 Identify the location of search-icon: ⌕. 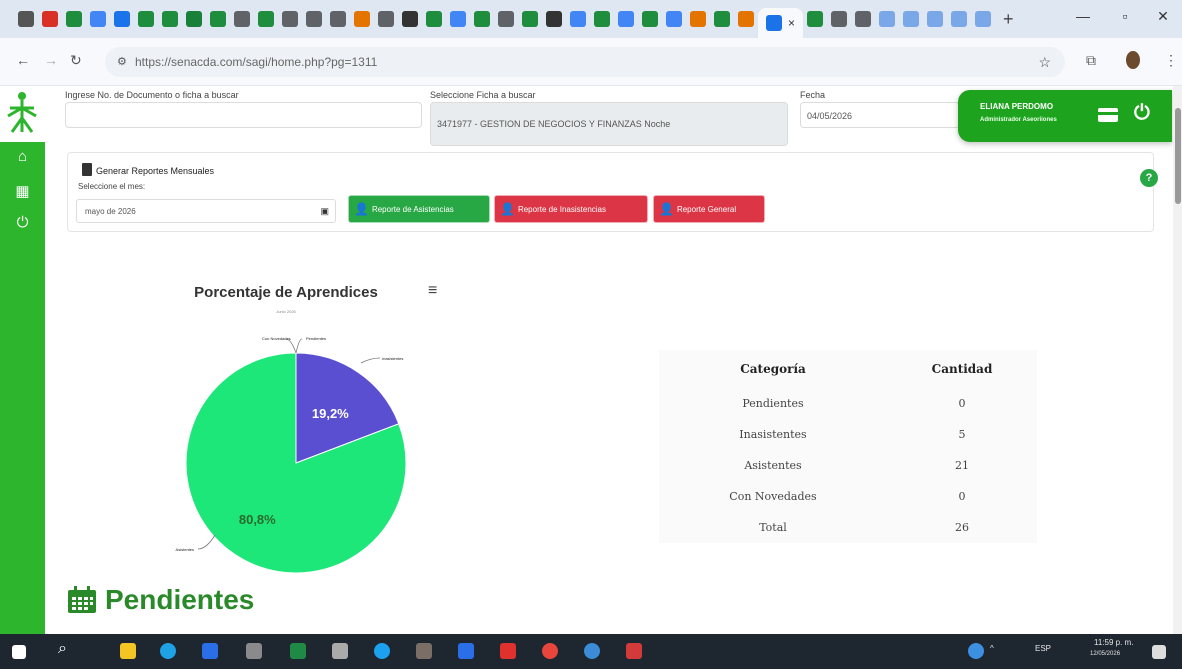
(66, 648).